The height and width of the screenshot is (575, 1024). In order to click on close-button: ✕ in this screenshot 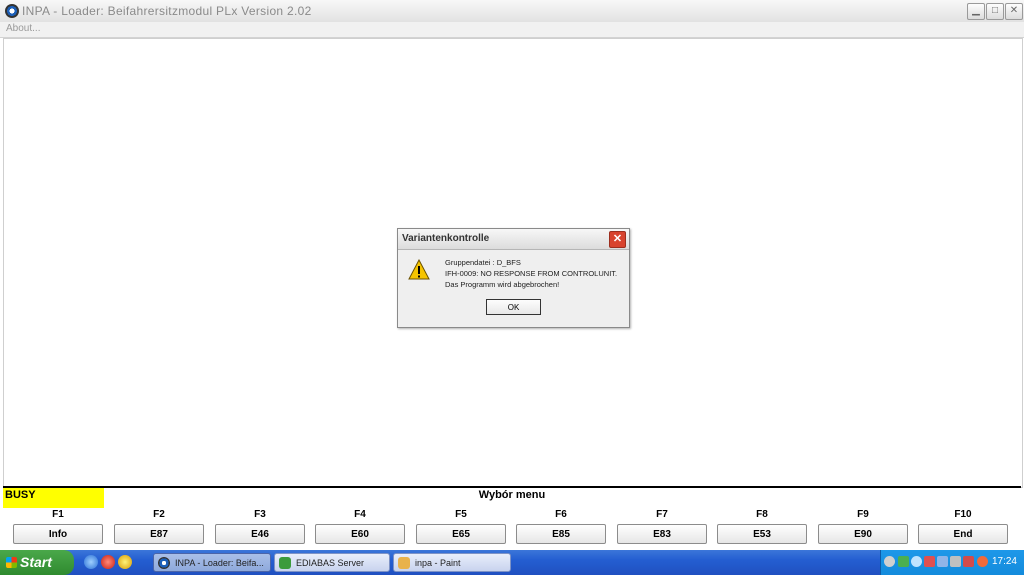, I will do `click(1014, 11)`.